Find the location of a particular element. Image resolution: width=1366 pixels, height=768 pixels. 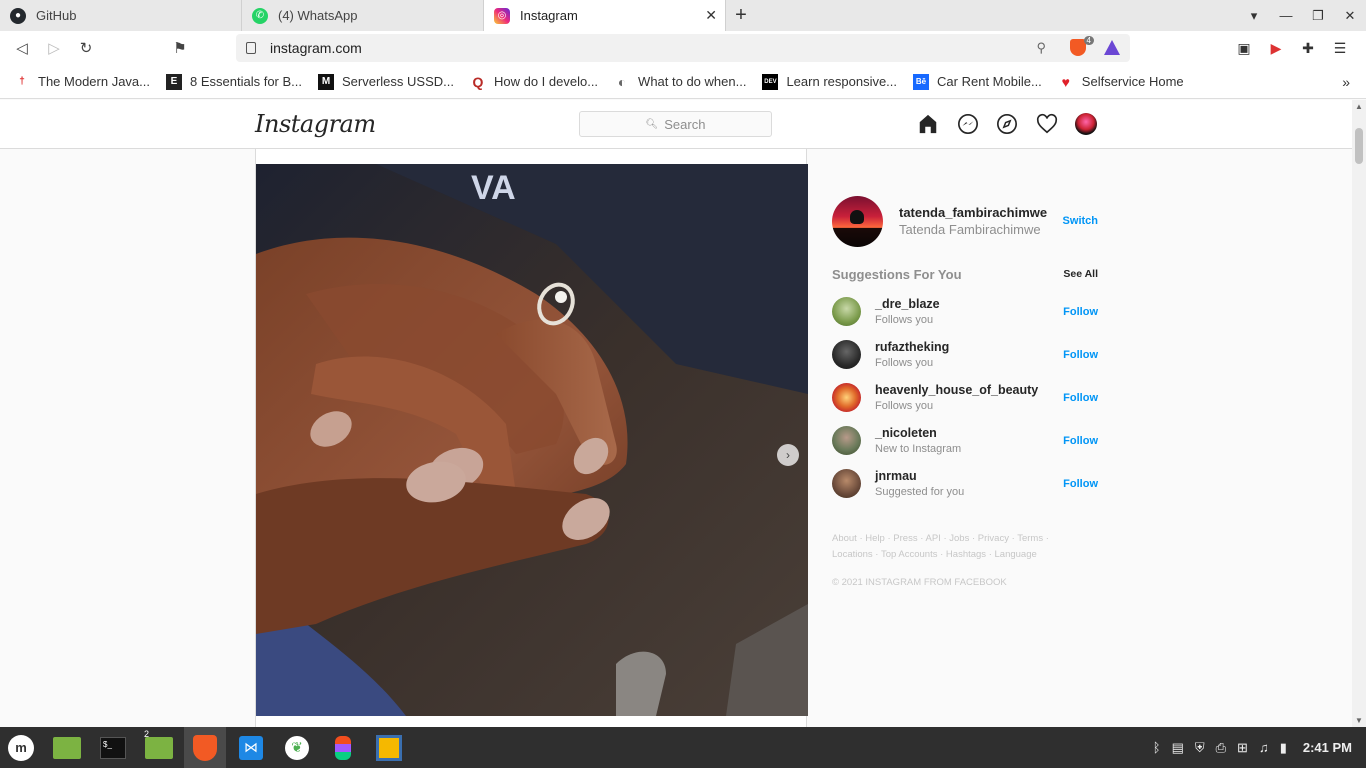

scrollbar-thumb is located at coordinates (1359, 146).